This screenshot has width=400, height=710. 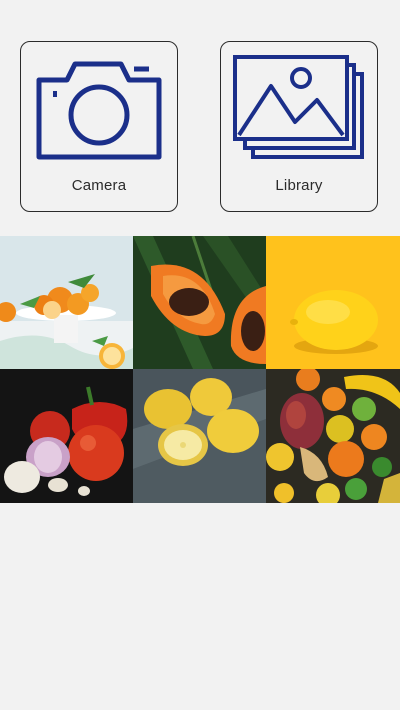 What do you see at coordinates (66, 302) in the screenshot?
I see `photo-tile-oranges` at bounding box center [66, 302].